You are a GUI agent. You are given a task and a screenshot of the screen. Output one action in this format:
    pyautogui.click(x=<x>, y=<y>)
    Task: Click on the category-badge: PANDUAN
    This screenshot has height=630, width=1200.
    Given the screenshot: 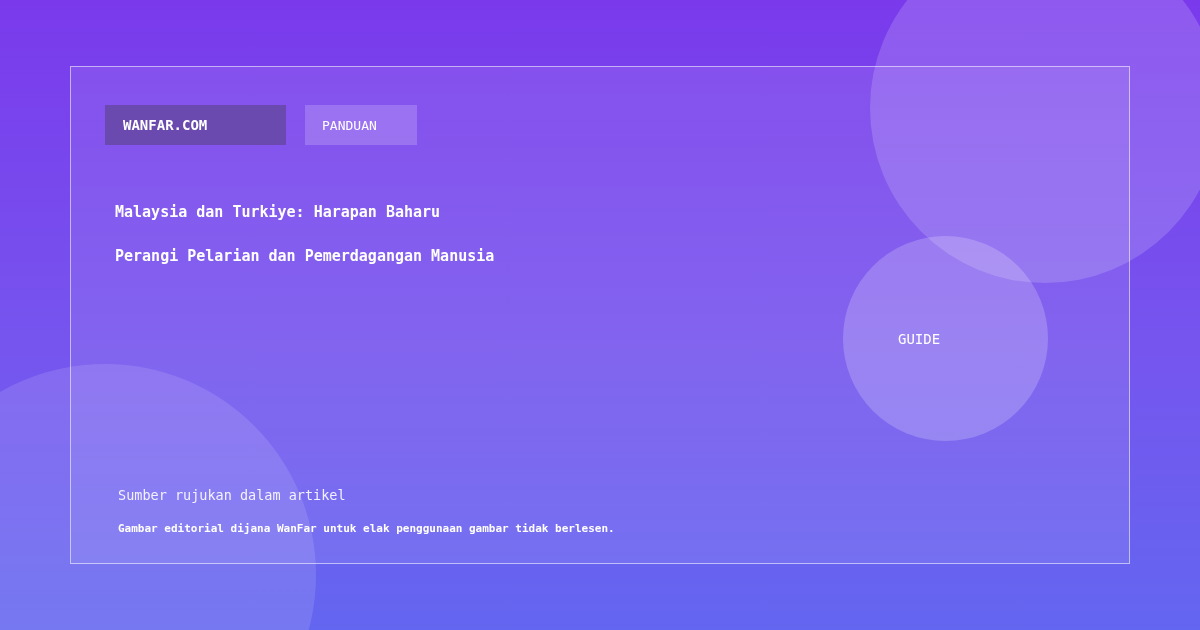 What is the action you would take?
    pyautogui.click(x=361, y=125)
    